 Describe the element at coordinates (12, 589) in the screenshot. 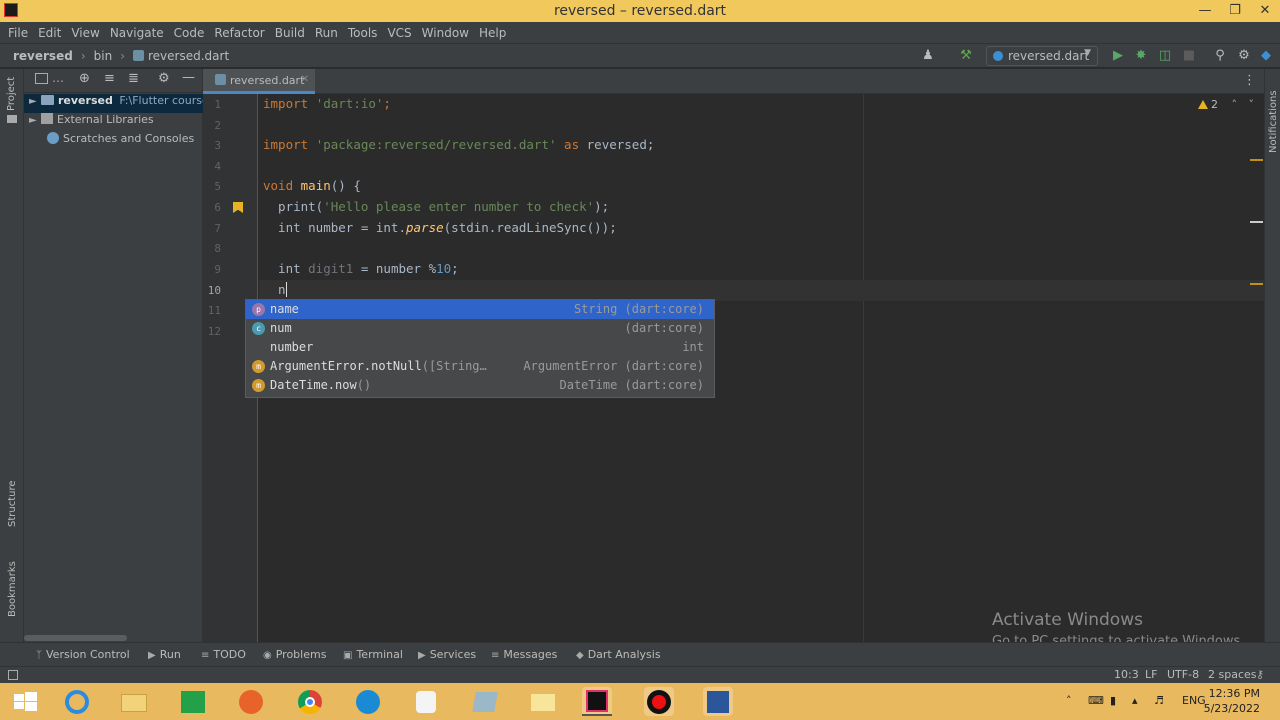

I see `bookmarks-tool-window-tab: Bookmarks` at that location.